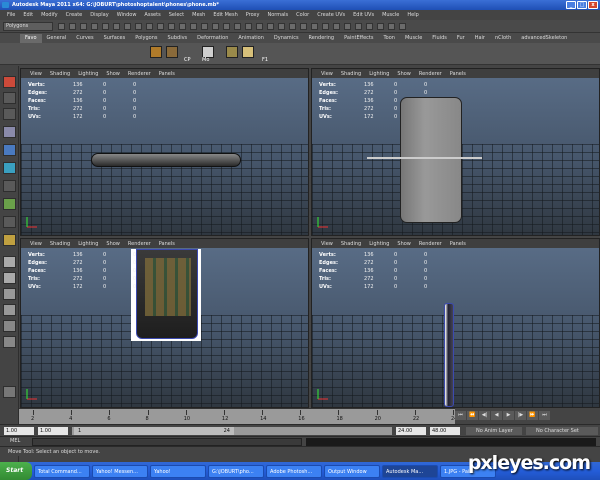 Image resolution: width=600 pixels, height=480 pixels. I want to click on shelf-tab: Curves, so click(84, 38).